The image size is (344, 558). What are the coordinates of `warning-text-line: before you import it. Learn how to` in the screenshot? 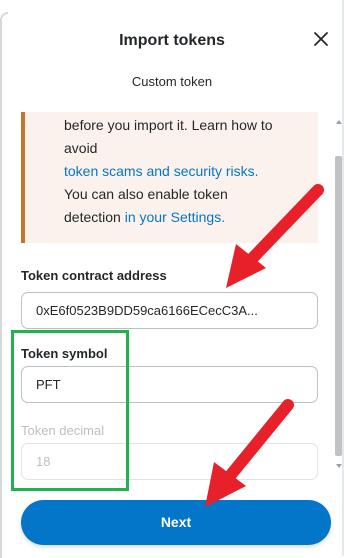 It's located at (168, 125).